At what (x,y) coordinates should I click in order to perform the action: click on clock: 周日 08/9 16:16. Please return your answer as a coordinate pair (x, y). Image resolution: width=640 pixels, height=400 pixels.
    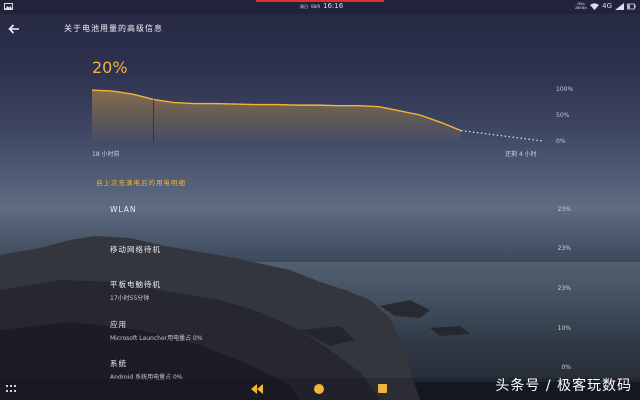
    Looking at the image, I should click on (321, 6).